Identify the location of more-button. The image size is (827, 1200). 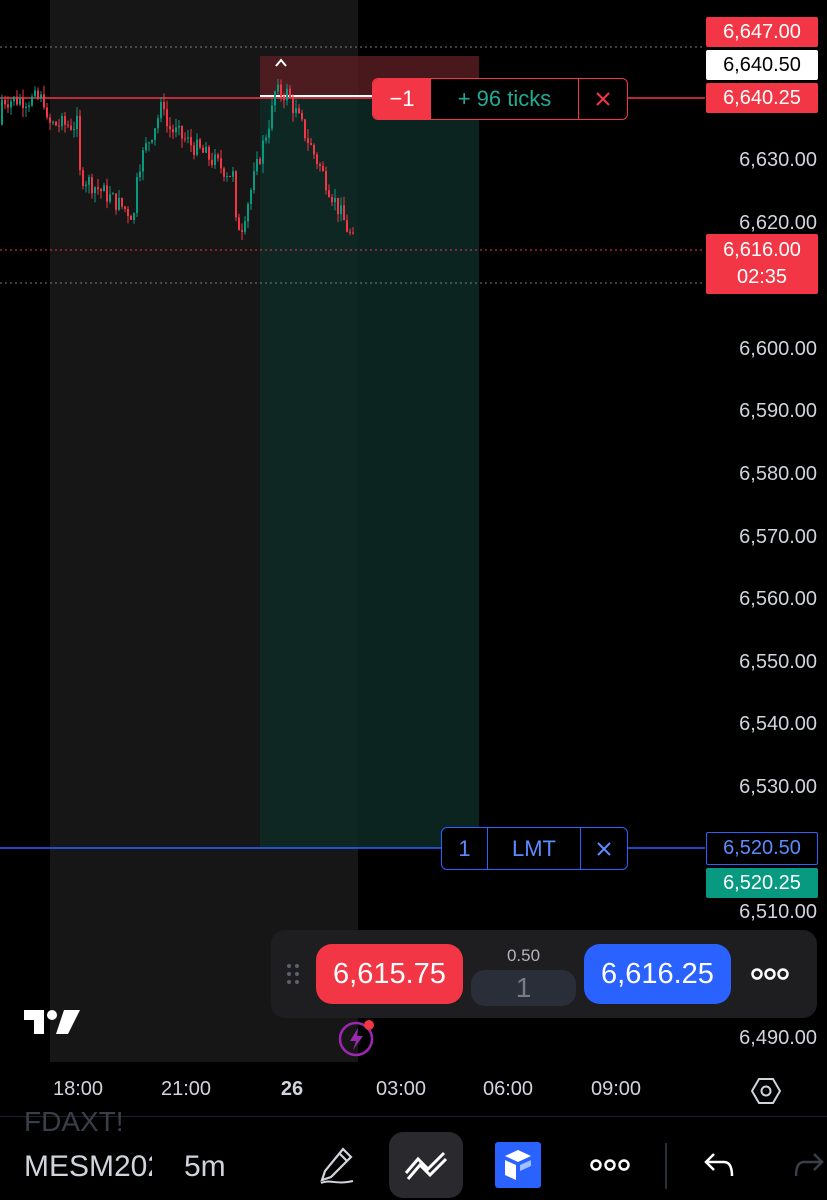
(610, 1165).